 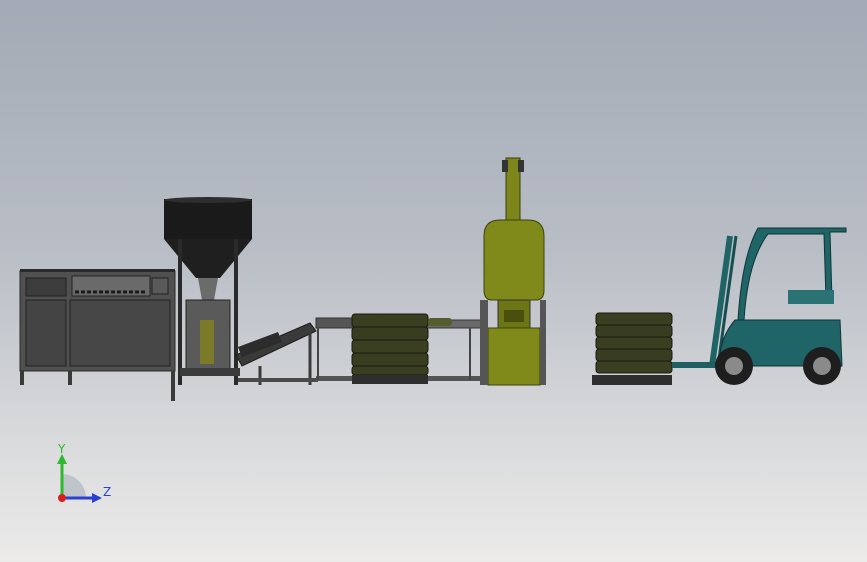 What do you see at coordinates (759, 306) in the screenshot?
I see `forklift` at bounding box center [759, 306].